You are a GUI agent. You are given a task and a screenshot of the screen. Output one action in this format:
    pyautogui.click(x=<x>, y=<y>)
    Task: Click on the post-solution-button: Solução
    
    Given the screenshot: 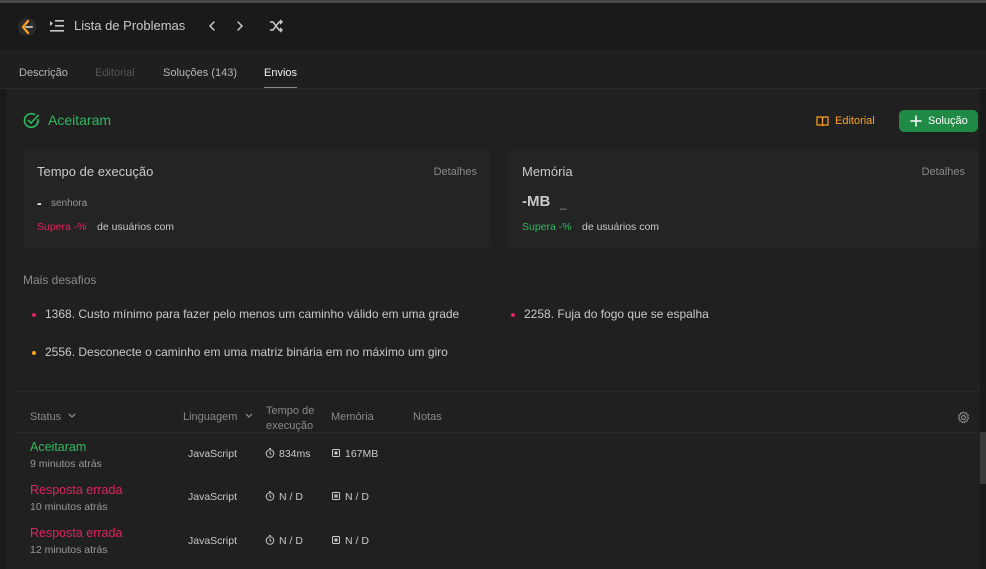 What is the action you would take?
    pyautogui.click(x=938, y=121)
    